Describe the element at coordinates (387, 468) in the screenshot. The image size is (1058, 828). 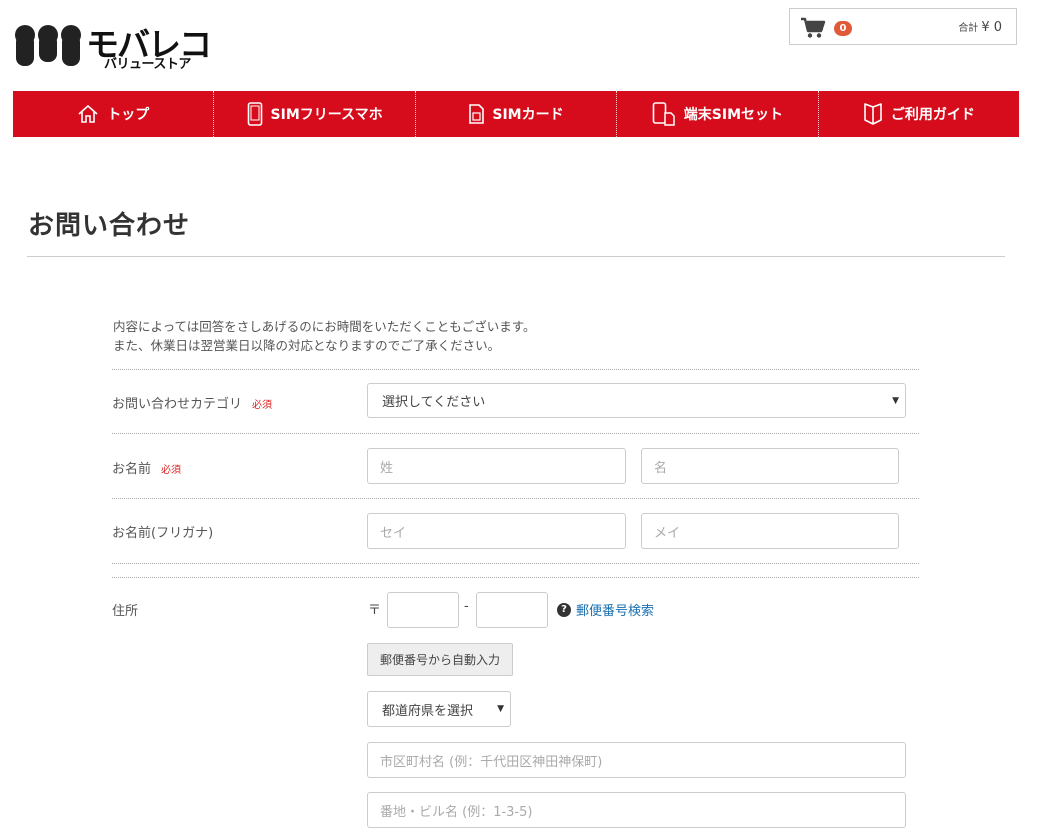
I see `last-name-placeholder: 姓` at that location.